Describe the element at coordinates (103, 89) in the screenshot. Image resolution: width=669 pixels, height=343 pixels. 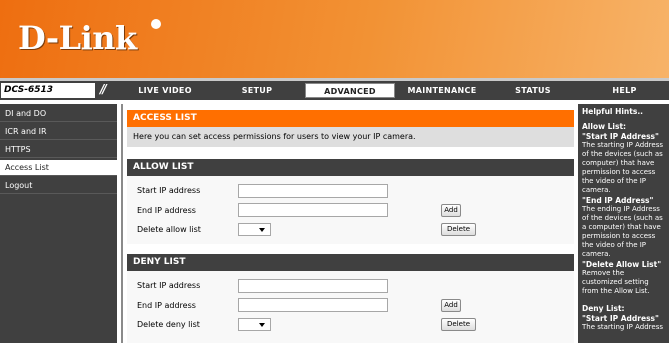
I see `nav-slashes: //` at that location.